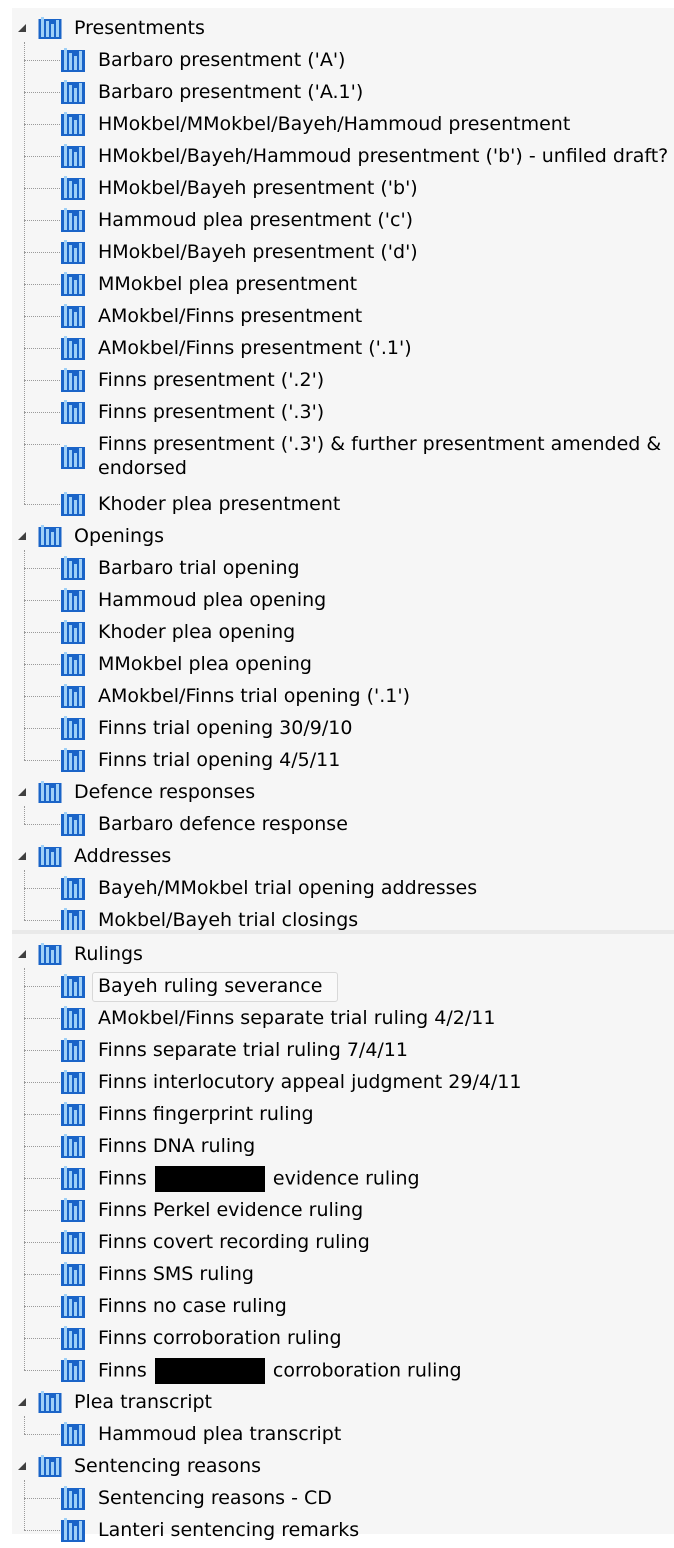  Describe the element at coordinates (196, 632) in the screenshot. I see `tree-item-khoder-plea-opening: Khoder plea opening` at that location.